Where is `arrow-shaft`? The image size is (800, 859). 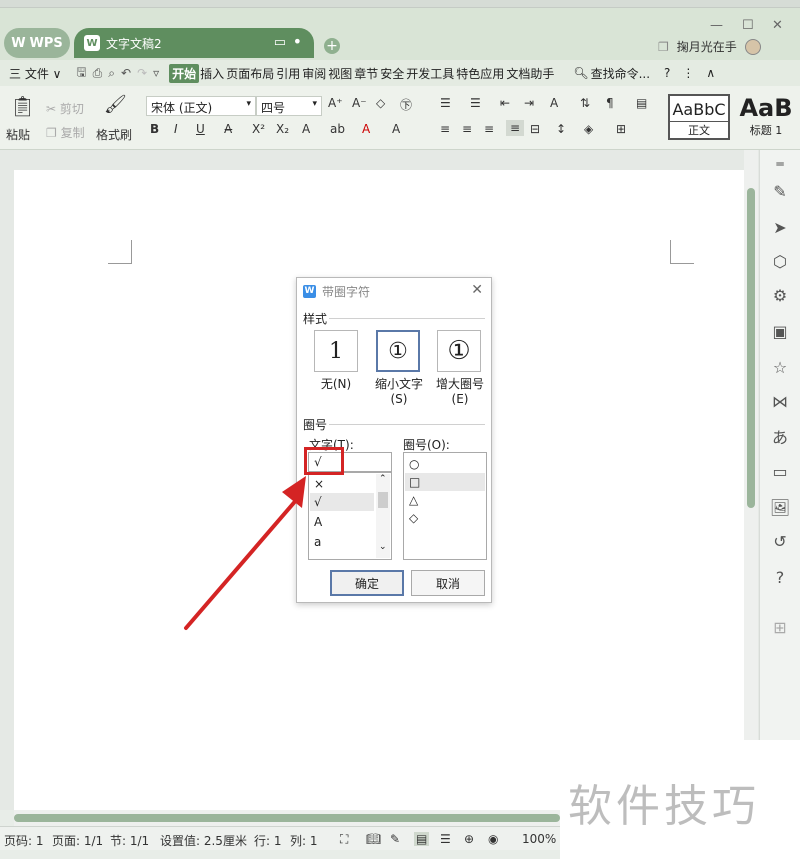 arrow-shaft is located at coordinates (242, 563).